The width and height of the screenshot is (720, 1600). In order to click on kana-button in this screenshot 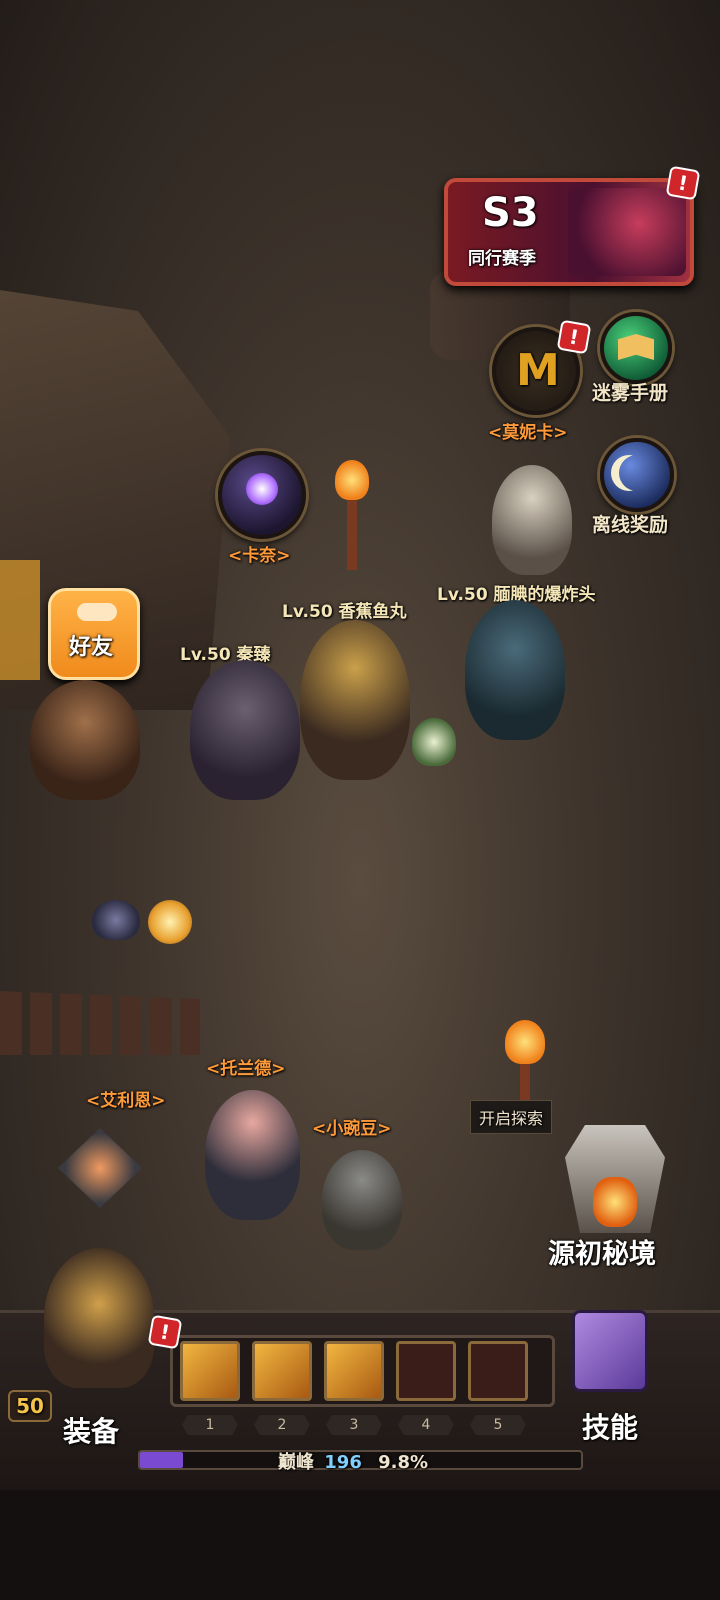, I will do `click(262, 495)`.